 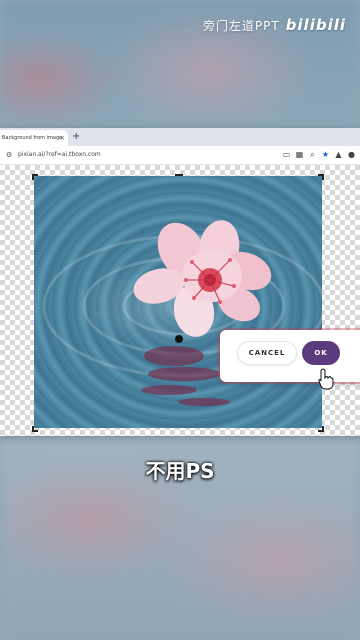 I want to click on confirm-dialog: CANCEL OK, so click(x=290, y=356).